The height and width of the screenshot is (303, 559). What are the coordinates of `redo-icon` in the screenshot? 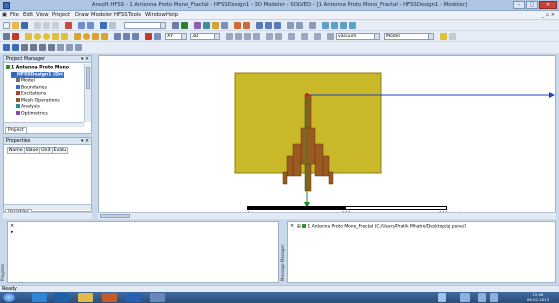 It's located at (90, 25).